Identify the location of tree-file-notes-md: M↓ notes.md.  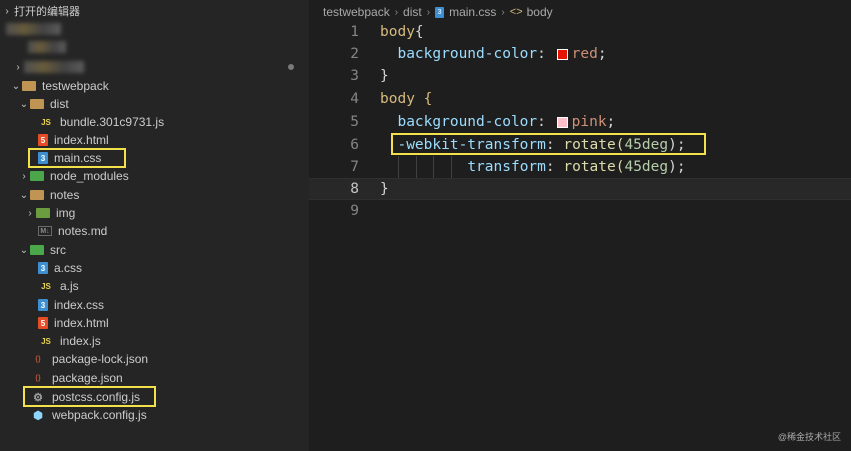
(154, 231).